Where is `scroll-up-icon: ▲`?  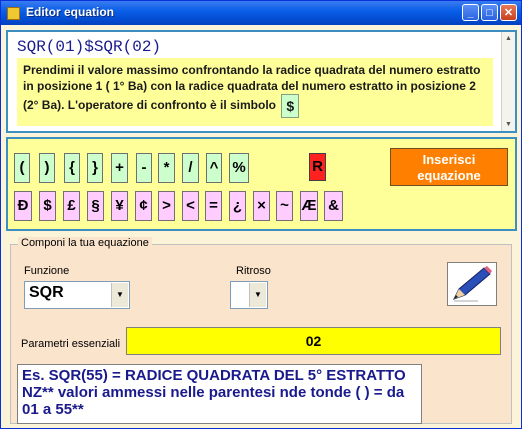
scroll-up-icon: ▲ is located at coordinates (508, 38).